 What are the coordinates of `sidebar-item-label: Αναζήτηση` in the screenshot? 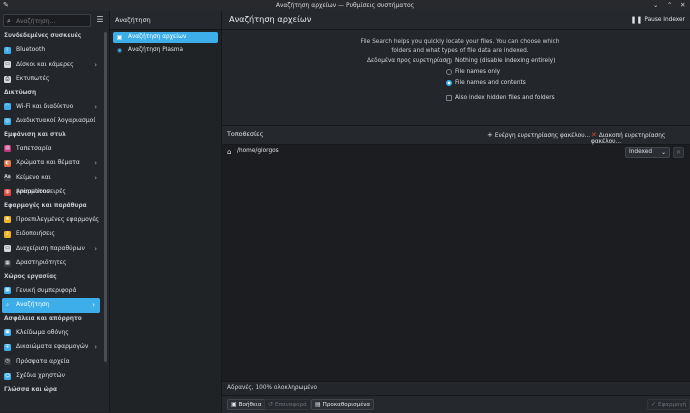 It's located at (33, 304).